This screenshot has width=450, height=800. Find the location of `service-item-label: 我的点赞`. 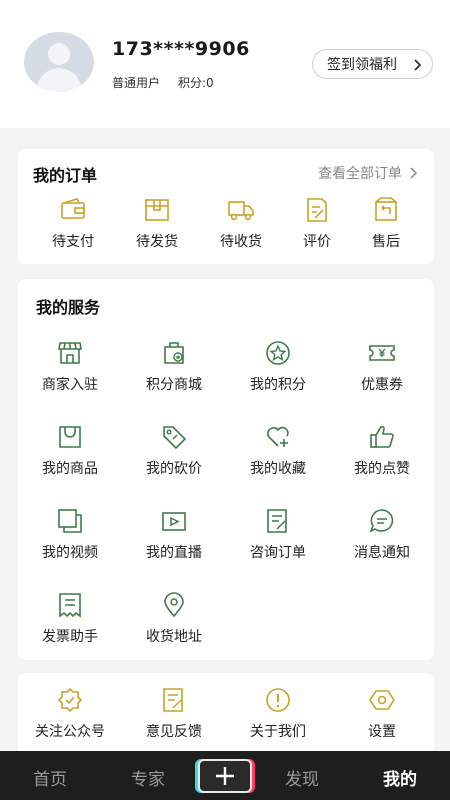

service-item-label: 我的点赞 is located at coordinates (382, 469).